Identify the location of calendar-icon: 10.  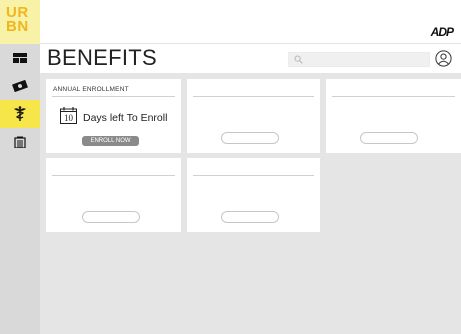
(68, 115).